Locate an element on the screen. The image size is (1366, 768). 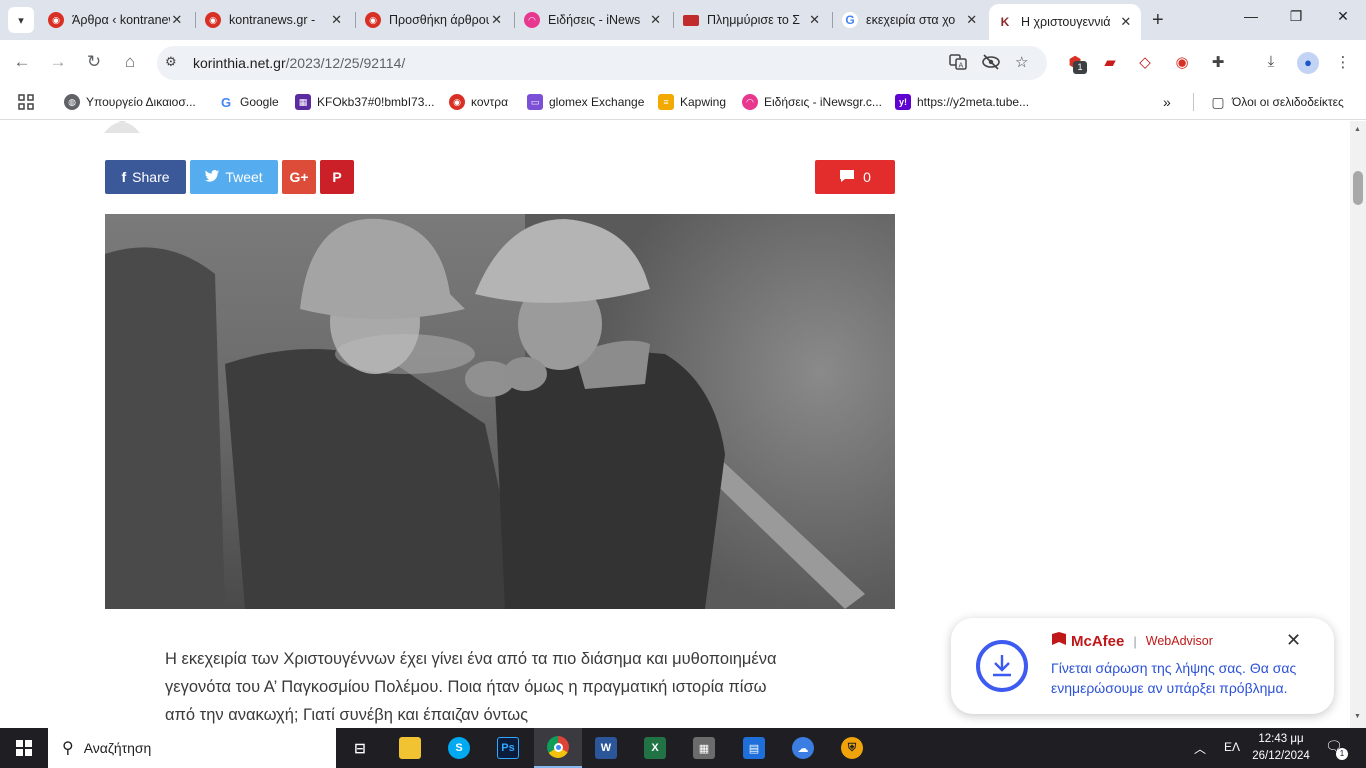
download-scan-icon is located at coordinates (1002, 666).